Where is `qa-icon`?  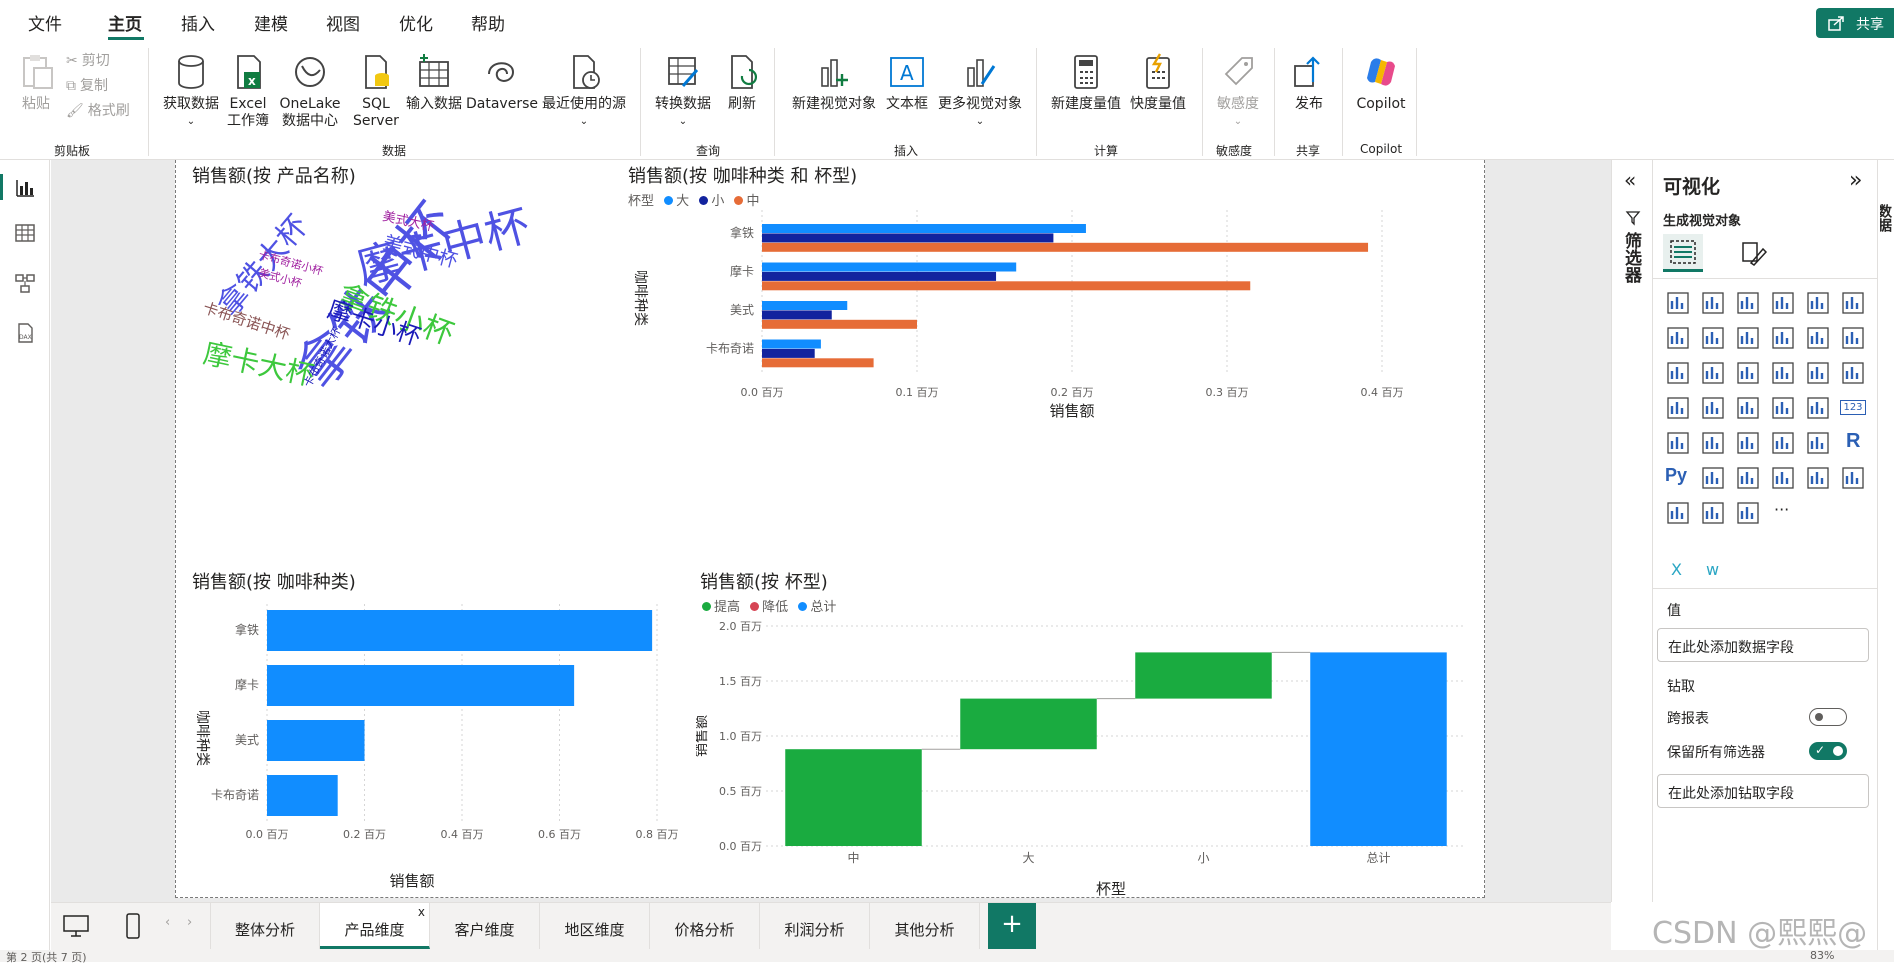
qa-icon is located at coordinates (1783, 478).